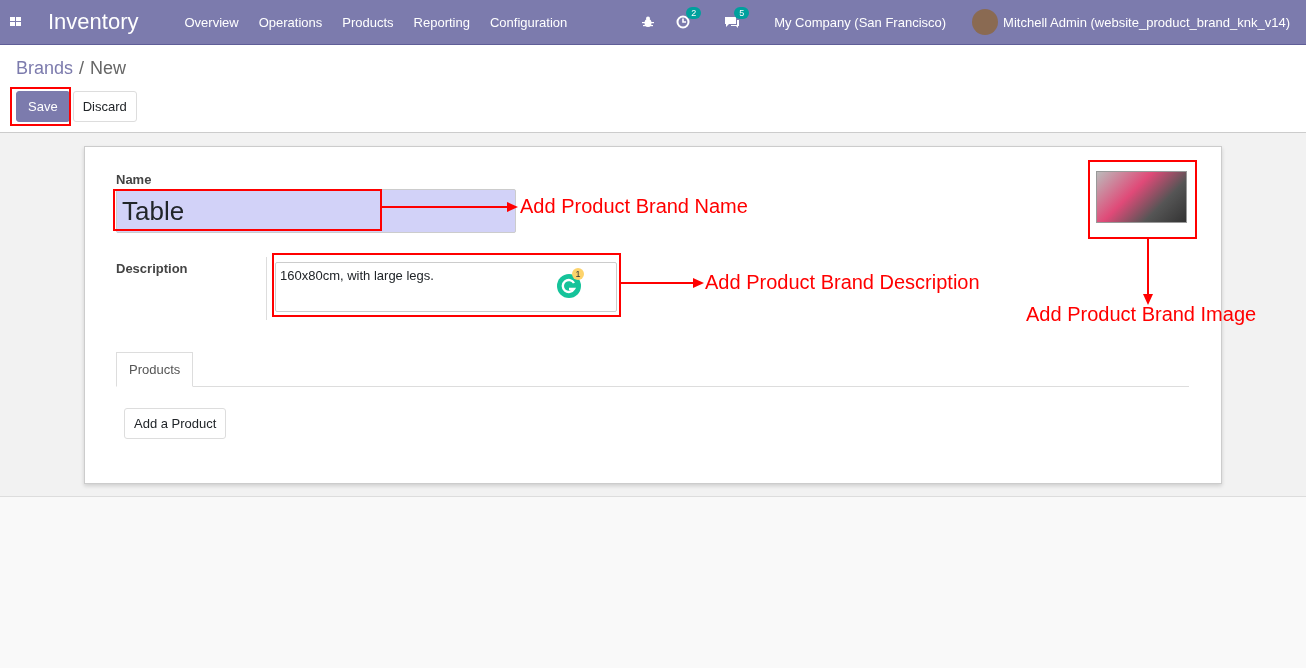 The width and height of the screenshot is (1306, 668). I want to click on menu-item: Products, so click(368, 22).